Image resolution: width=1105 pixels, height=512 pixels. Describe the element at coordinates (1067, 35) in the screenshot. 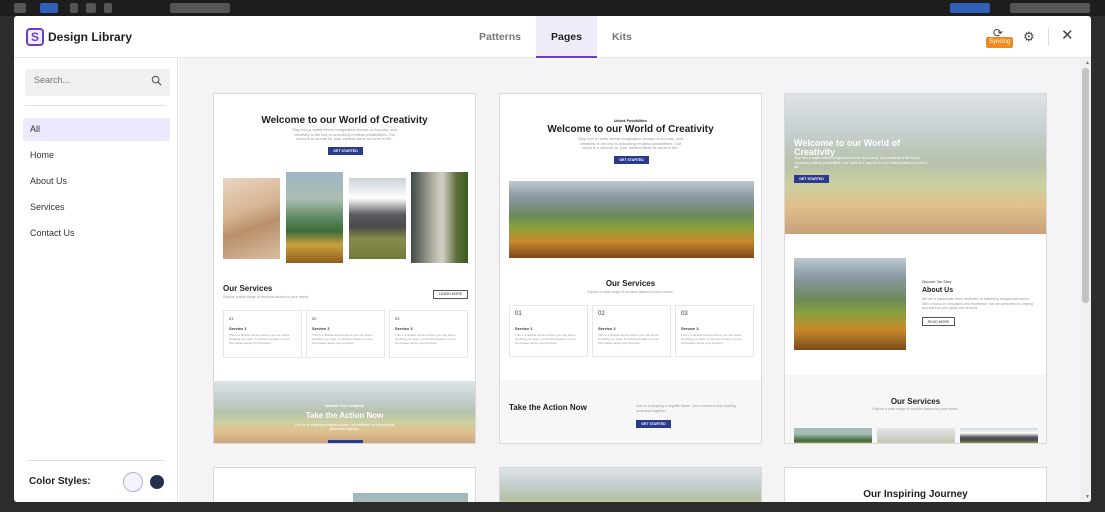

I see `close-icon: ✕` at that location.